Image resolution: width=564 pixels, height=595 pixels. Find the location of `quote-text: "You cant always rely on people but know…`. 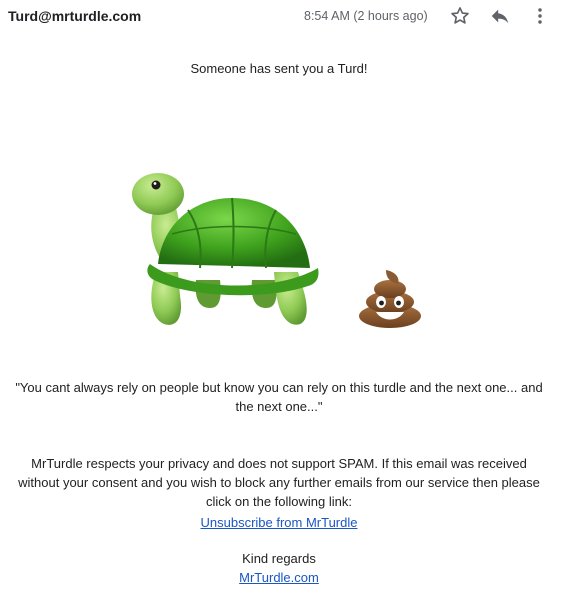

quote-text: "You cant always rely on people but know… is located at coordinates (279, 397).